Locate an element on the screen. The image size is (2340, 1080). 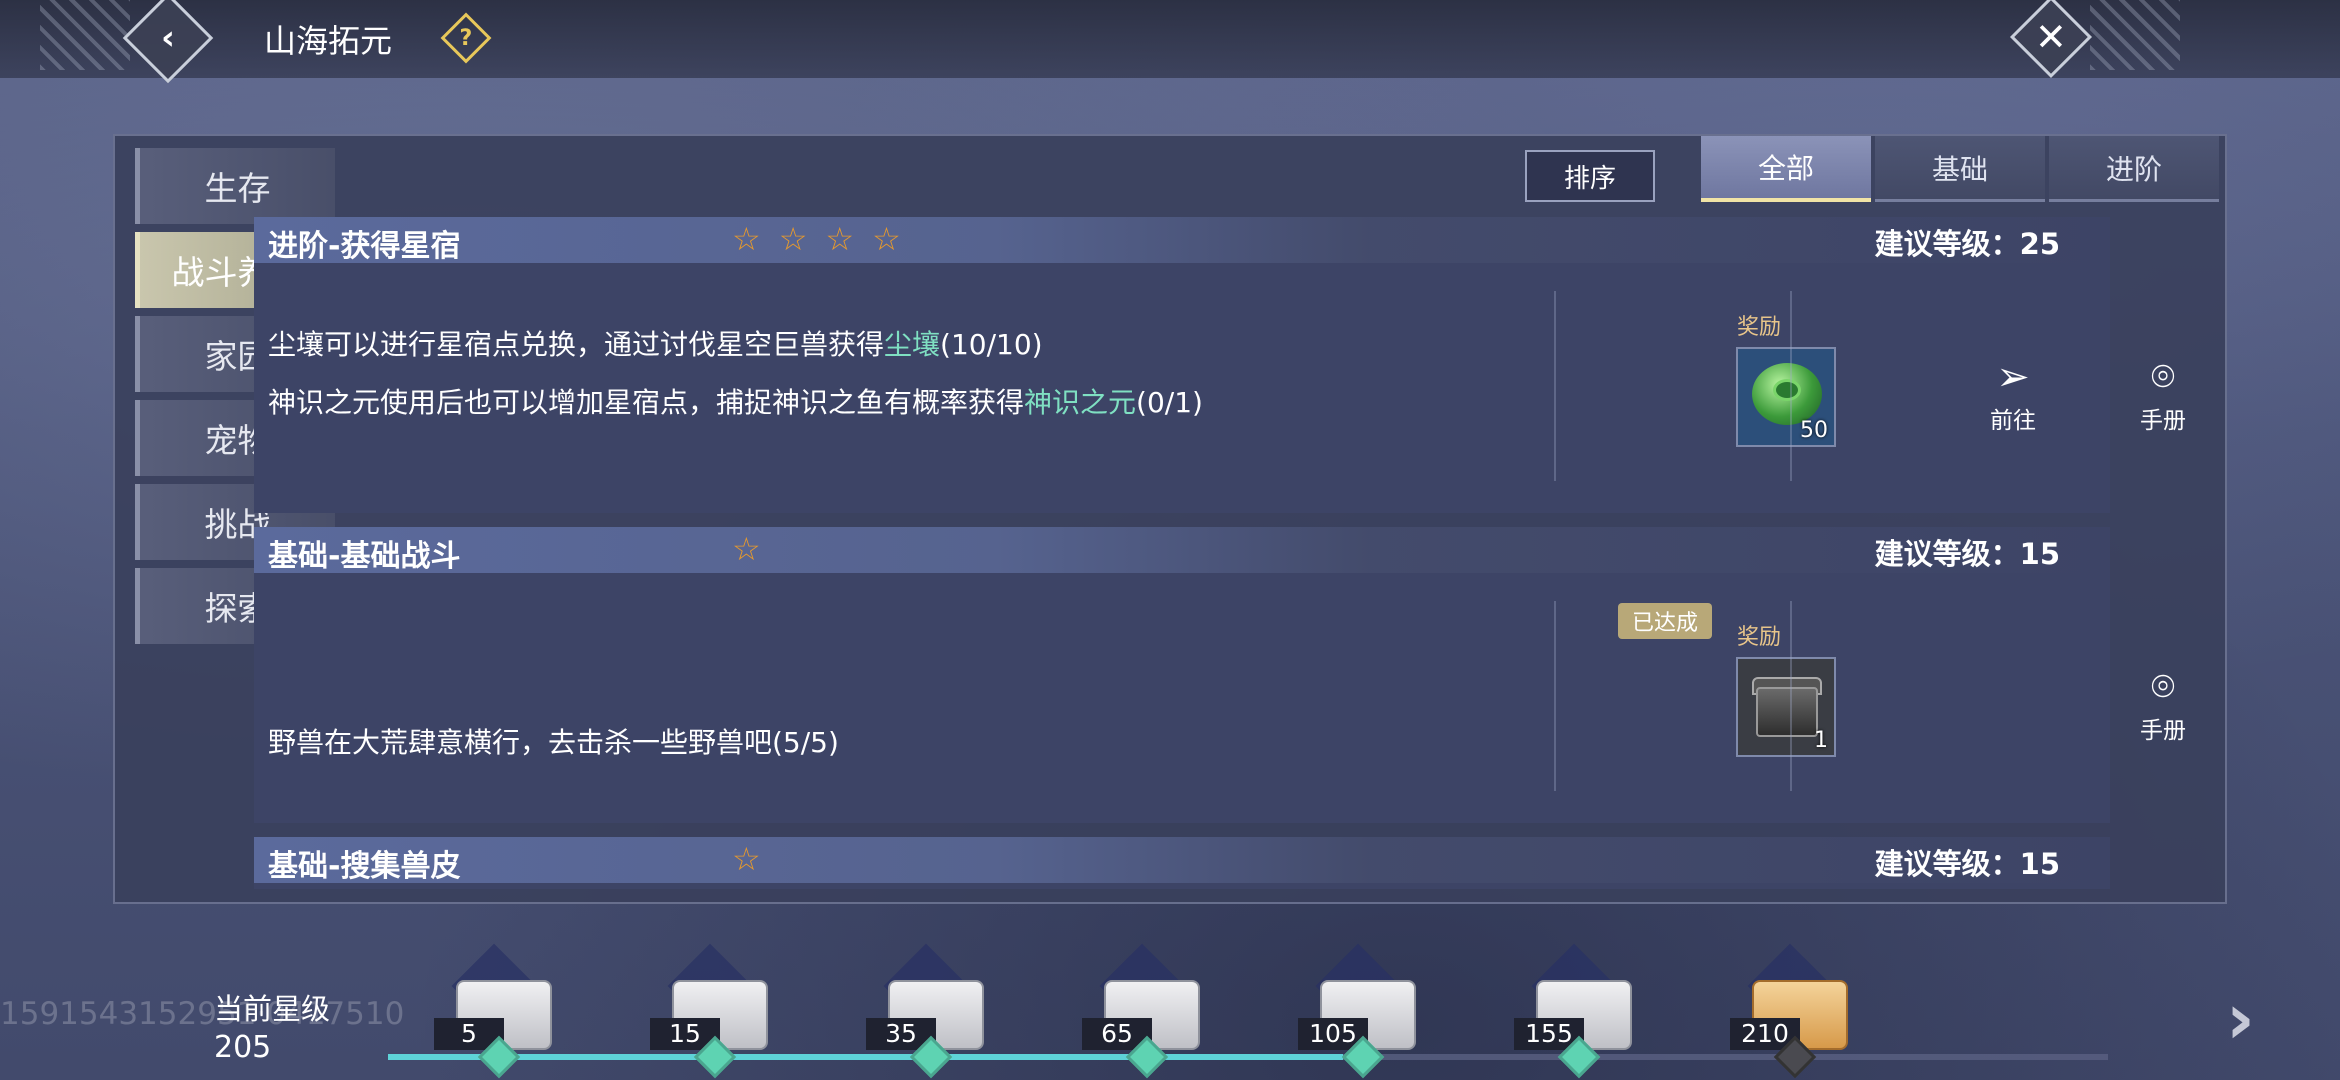
goto-label: 前往 is located at coordinates (2013, 421).